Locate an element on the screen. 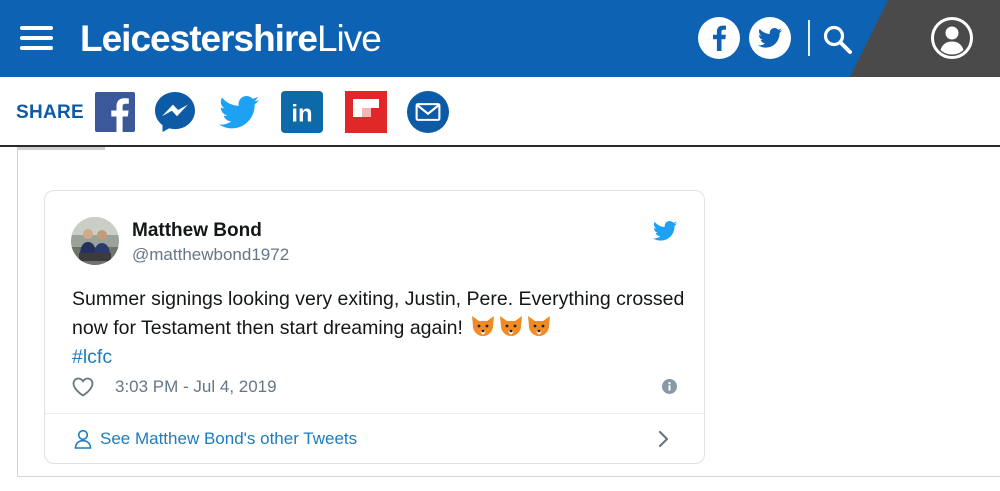 The width and height of the screenshot is (1000, 491). avatar-photo is located at coordinates (95, 241).